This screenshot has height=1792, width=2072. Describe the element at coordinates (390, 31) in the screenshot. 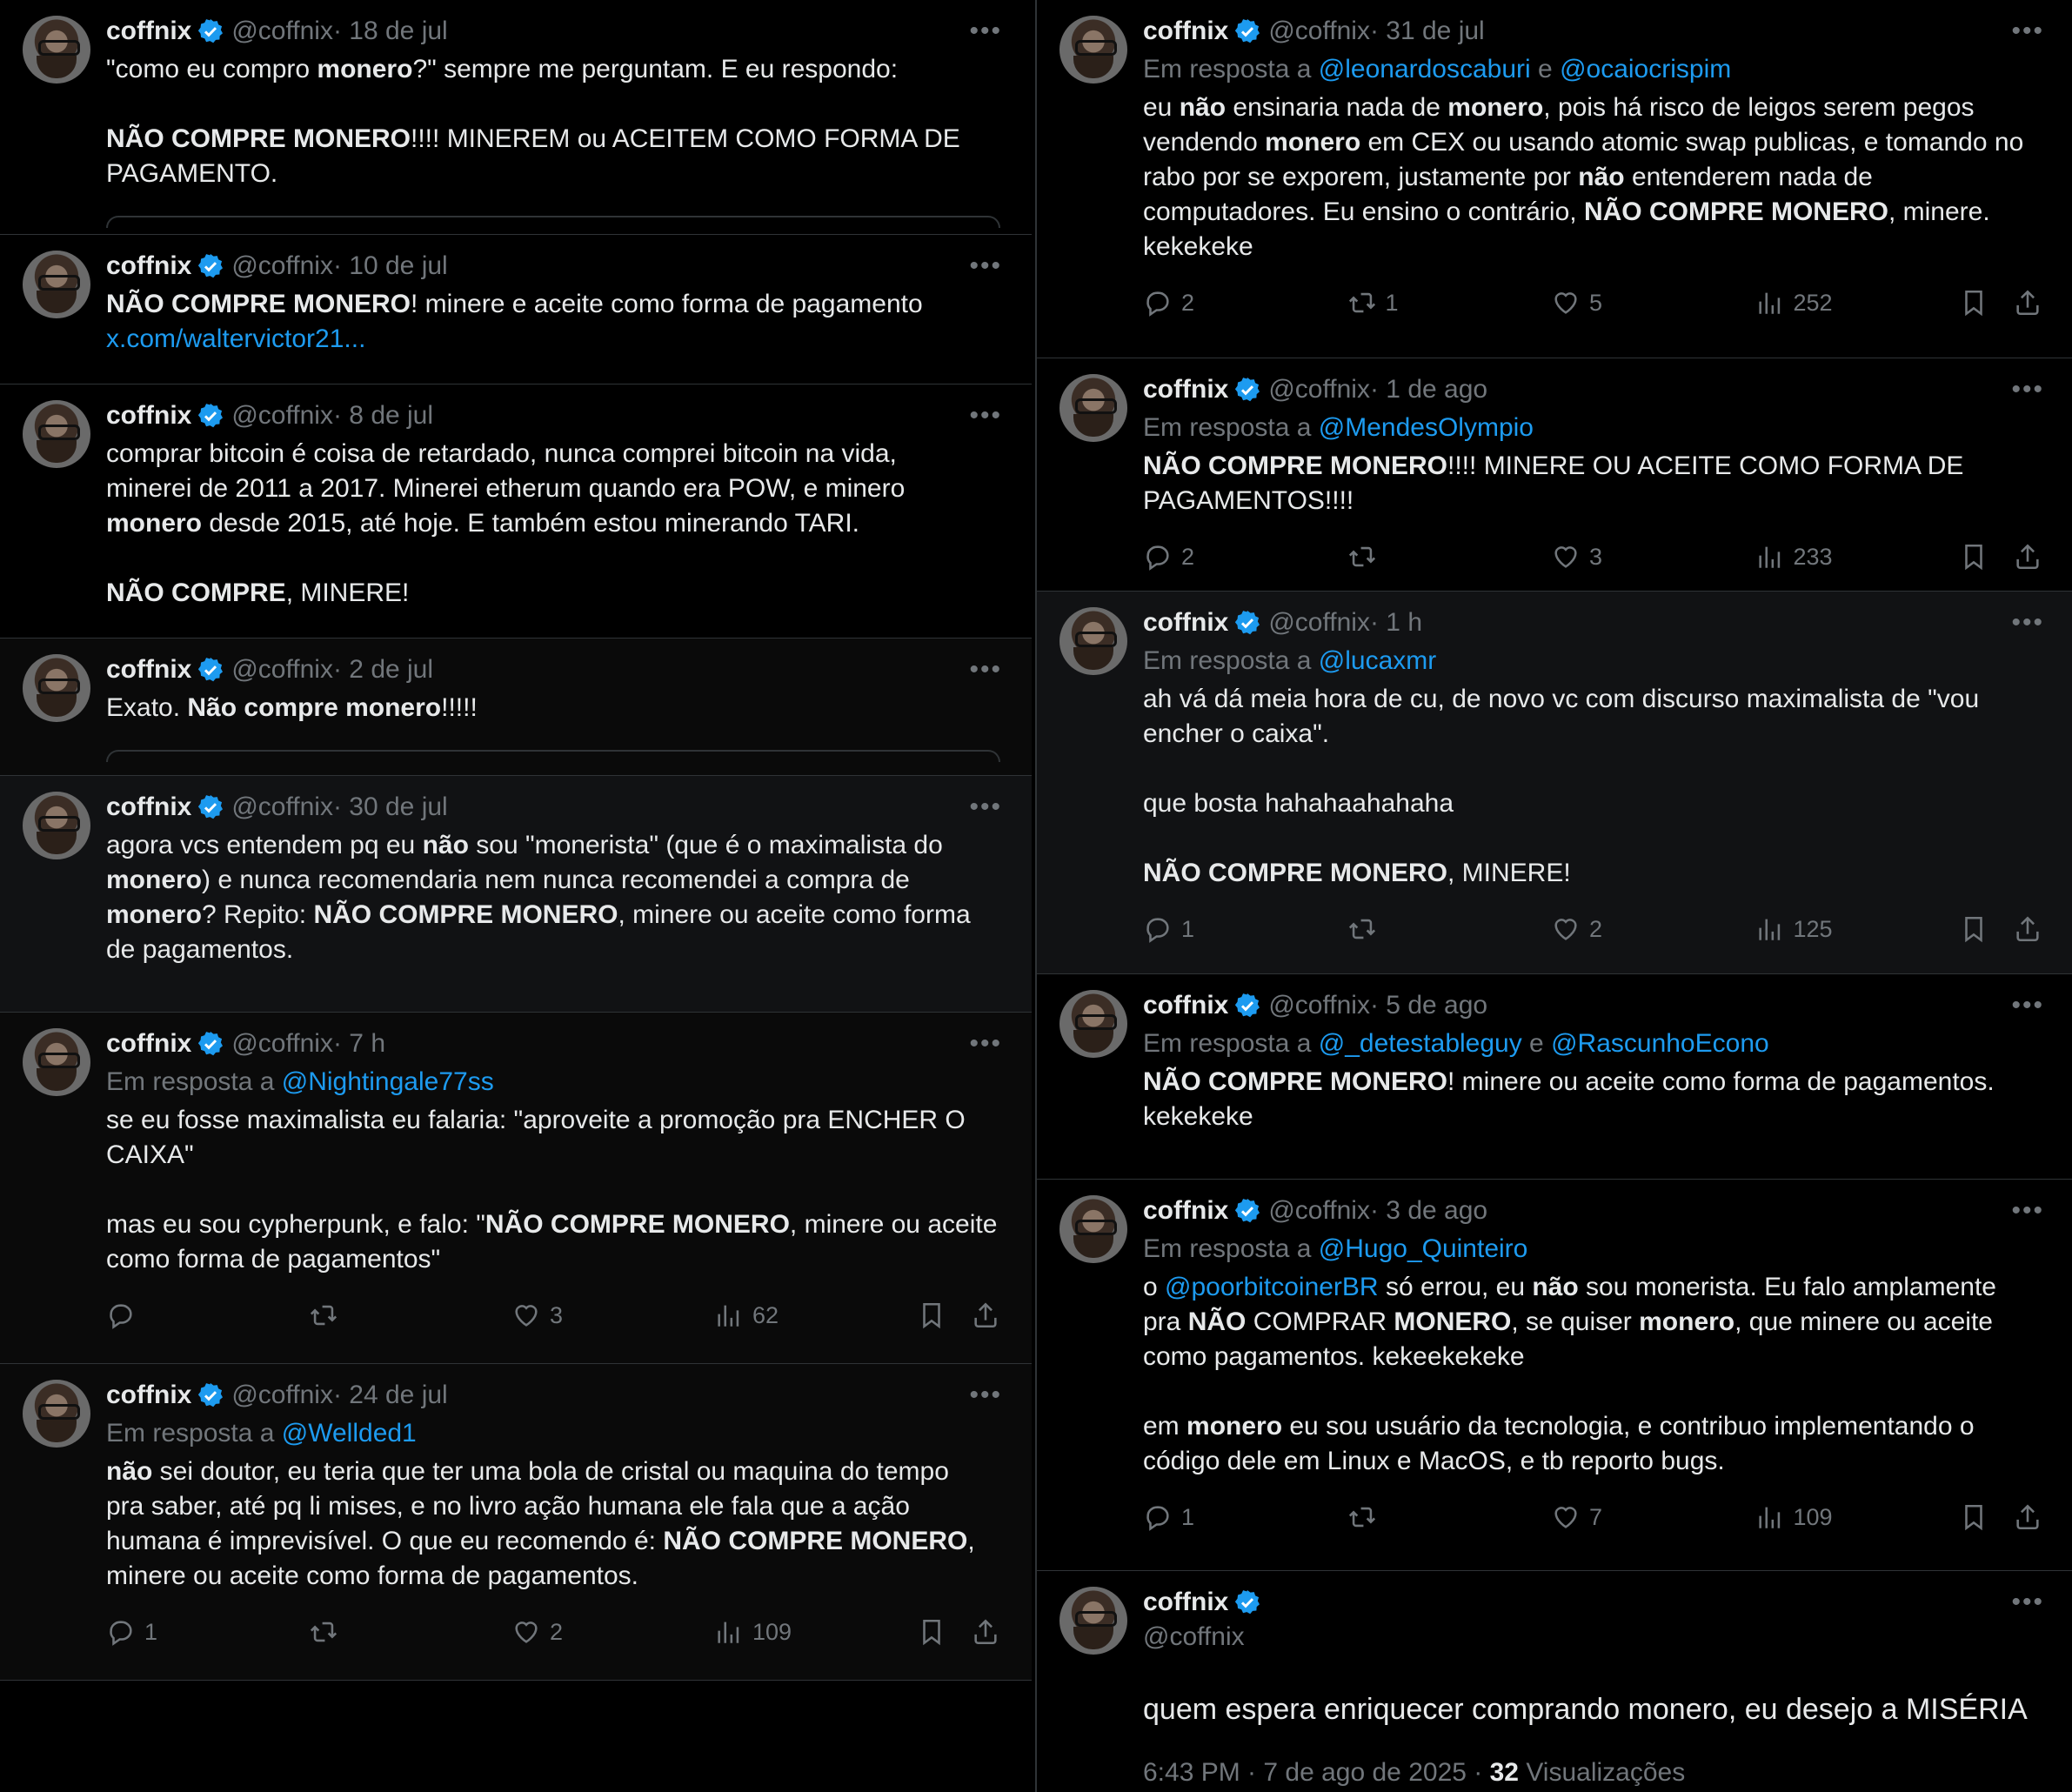

I see `tweet-date: · 18 de jul` at that location.